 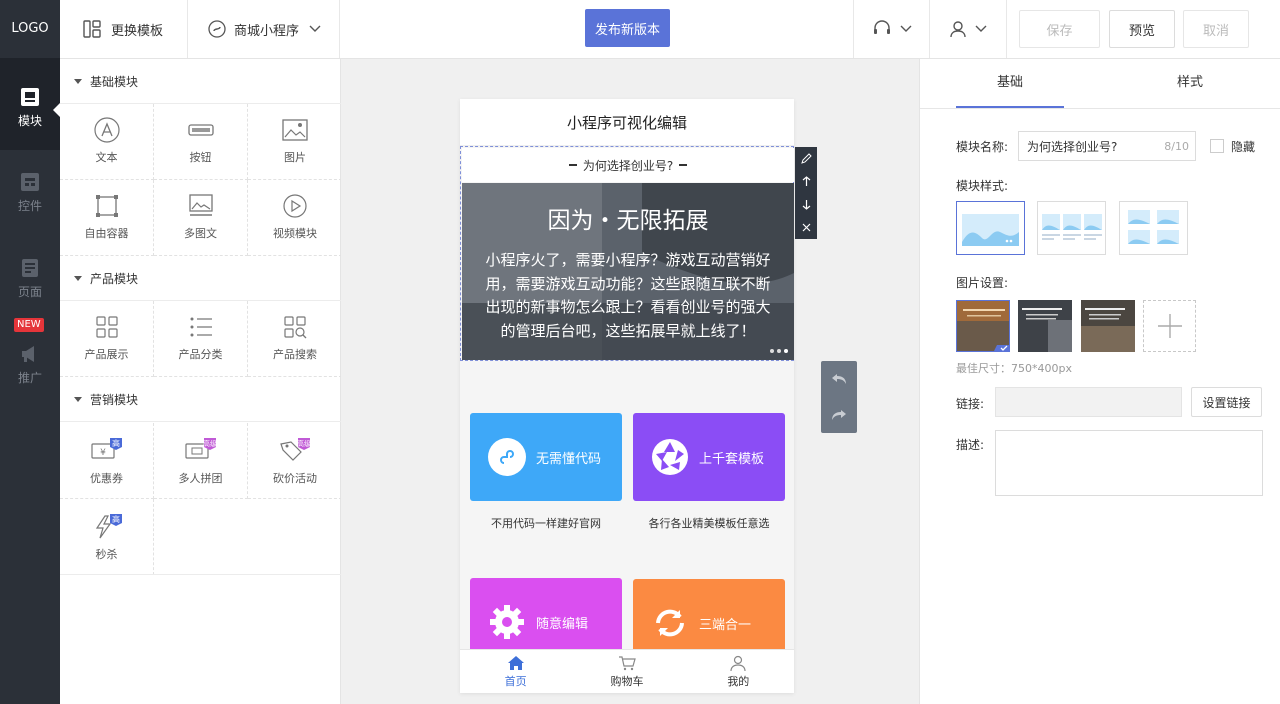 What do you see at coordinates (1010, 83) in the screenshot?
I see `tab-basic: 基础` at bounding box center [1010, 83].